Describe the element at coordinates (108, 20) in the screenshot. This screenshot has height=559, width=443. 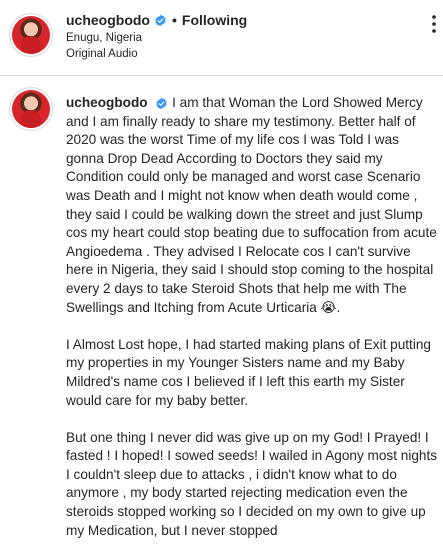
I see `header-username: ucheogbodo` at that location.